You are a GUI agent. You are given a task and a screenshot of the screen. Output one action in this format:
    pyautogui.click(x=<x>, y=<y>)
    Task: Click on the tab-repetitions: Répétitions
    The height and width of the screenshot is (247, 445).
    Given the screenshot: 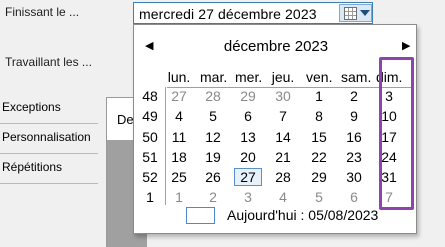 What is the action you would take?
    pyautogui.click(x=49, y=169)
    